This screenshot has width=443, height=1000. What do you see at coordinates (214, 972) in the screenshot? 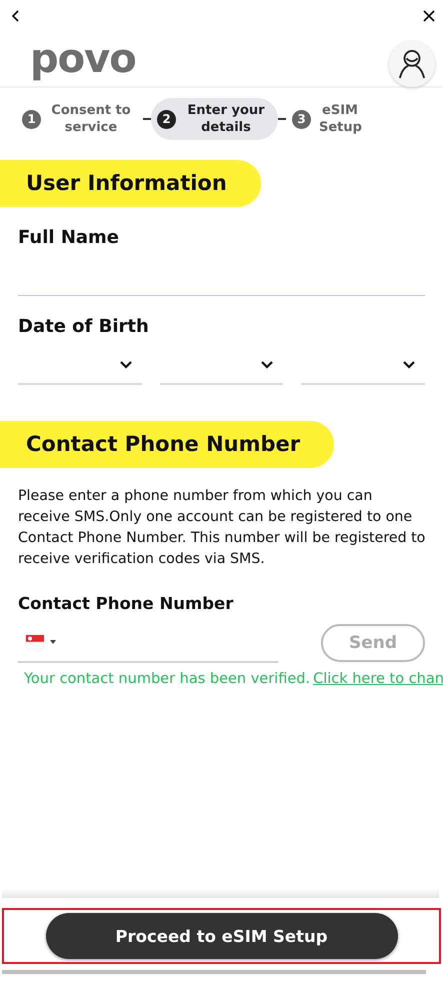
I see `scrollbar` at bounding box center [214, 972].